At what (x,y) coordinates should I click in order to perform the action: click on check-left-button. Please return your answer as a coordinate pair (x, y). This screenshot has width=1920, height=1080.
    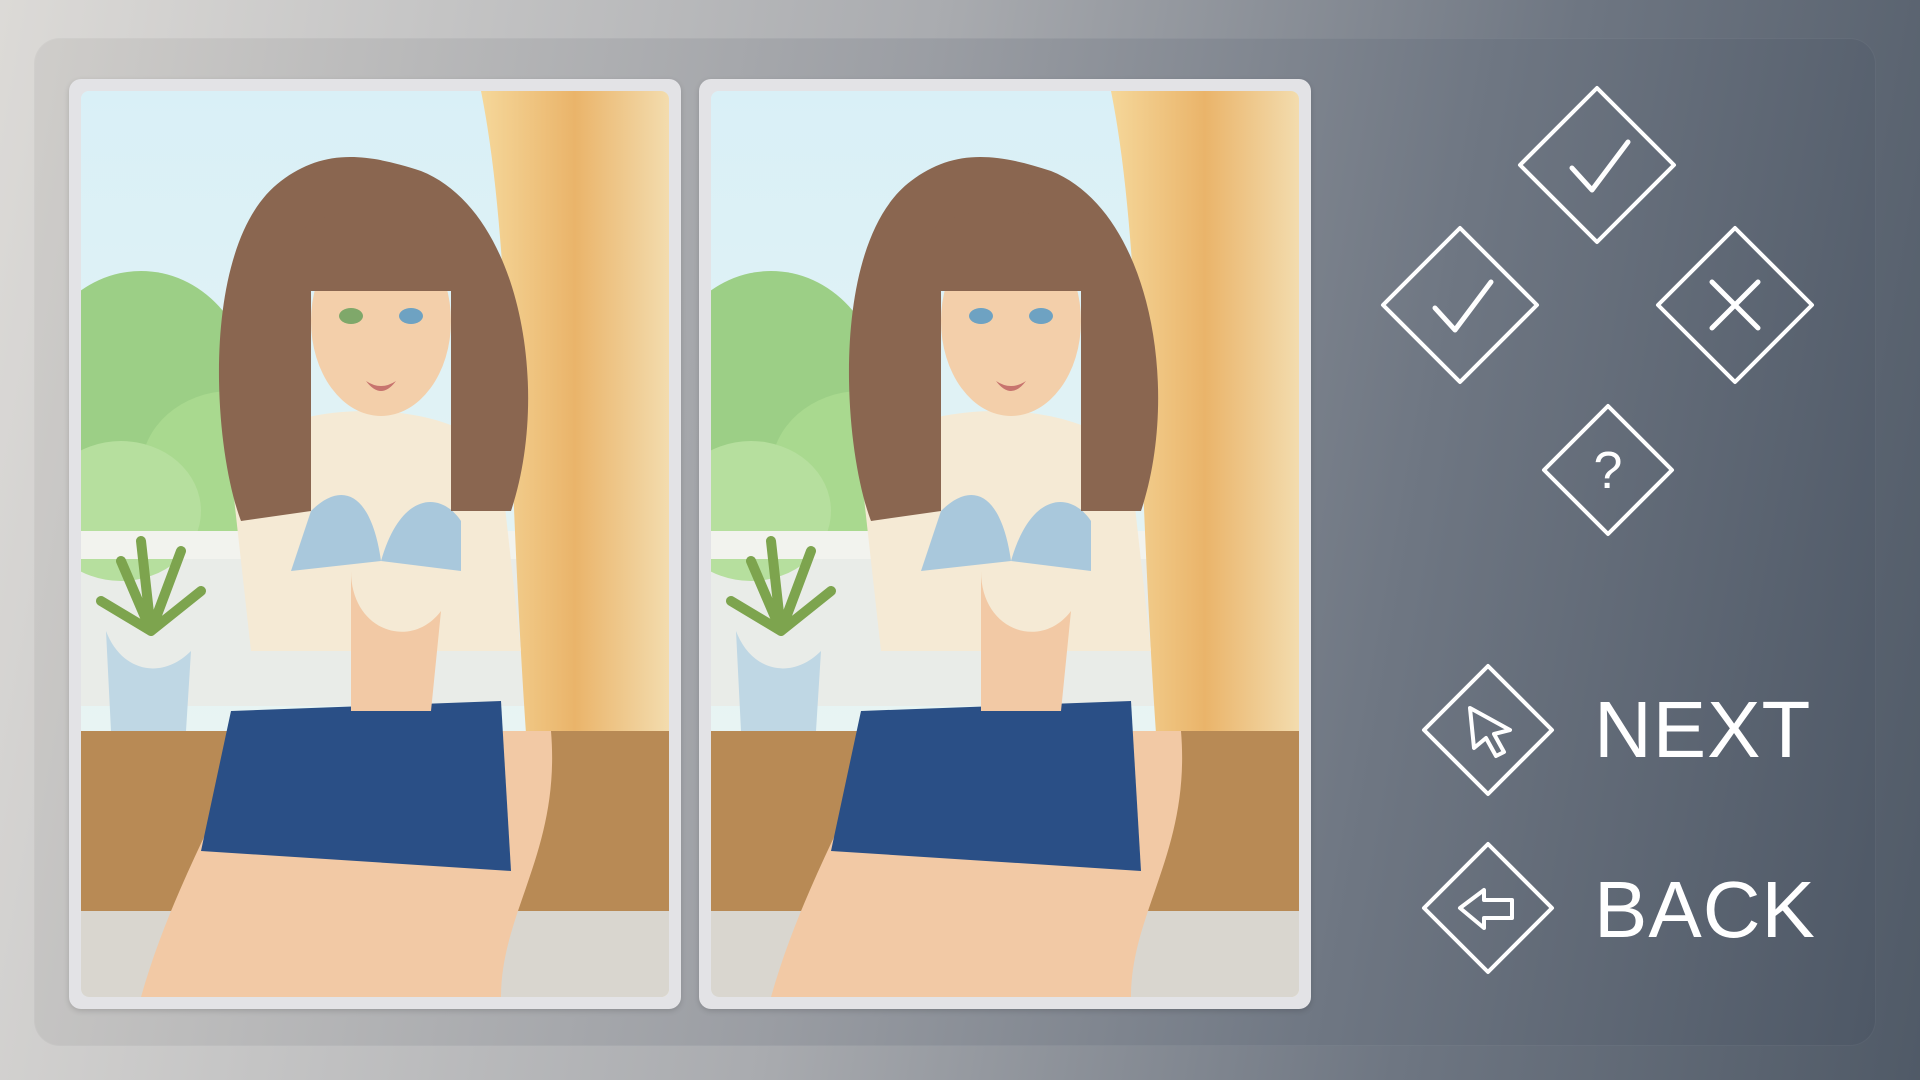
    Looking at the image, I should click on (1460, 305).